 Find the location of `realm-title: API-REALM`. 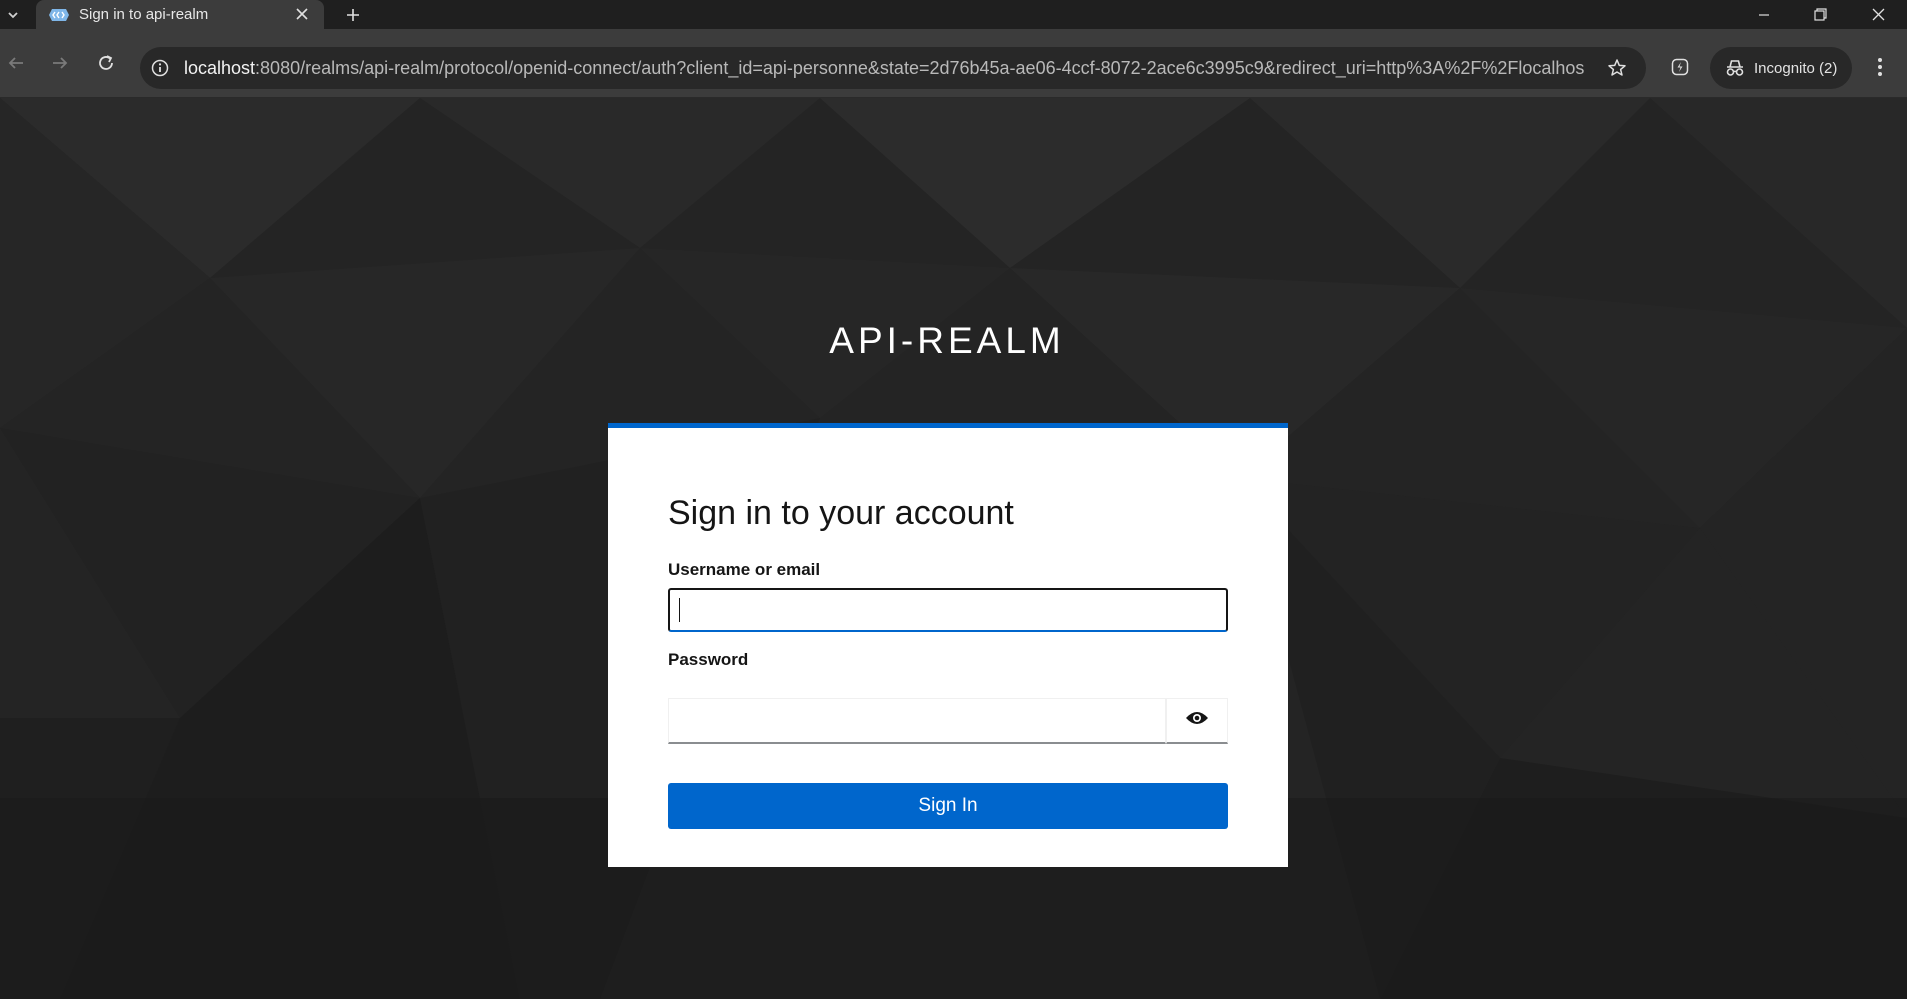

realm-title: API-REALM is located at coordinates (947, 340).